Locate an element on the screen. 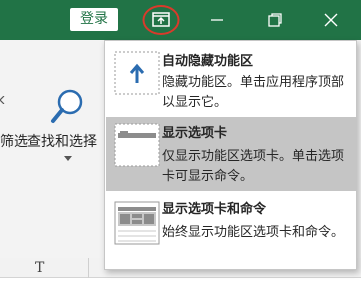 This screenshot has width=361, height=284. menu-item-title: 显示选项卡和命令 is located at coordinates (214, 209).